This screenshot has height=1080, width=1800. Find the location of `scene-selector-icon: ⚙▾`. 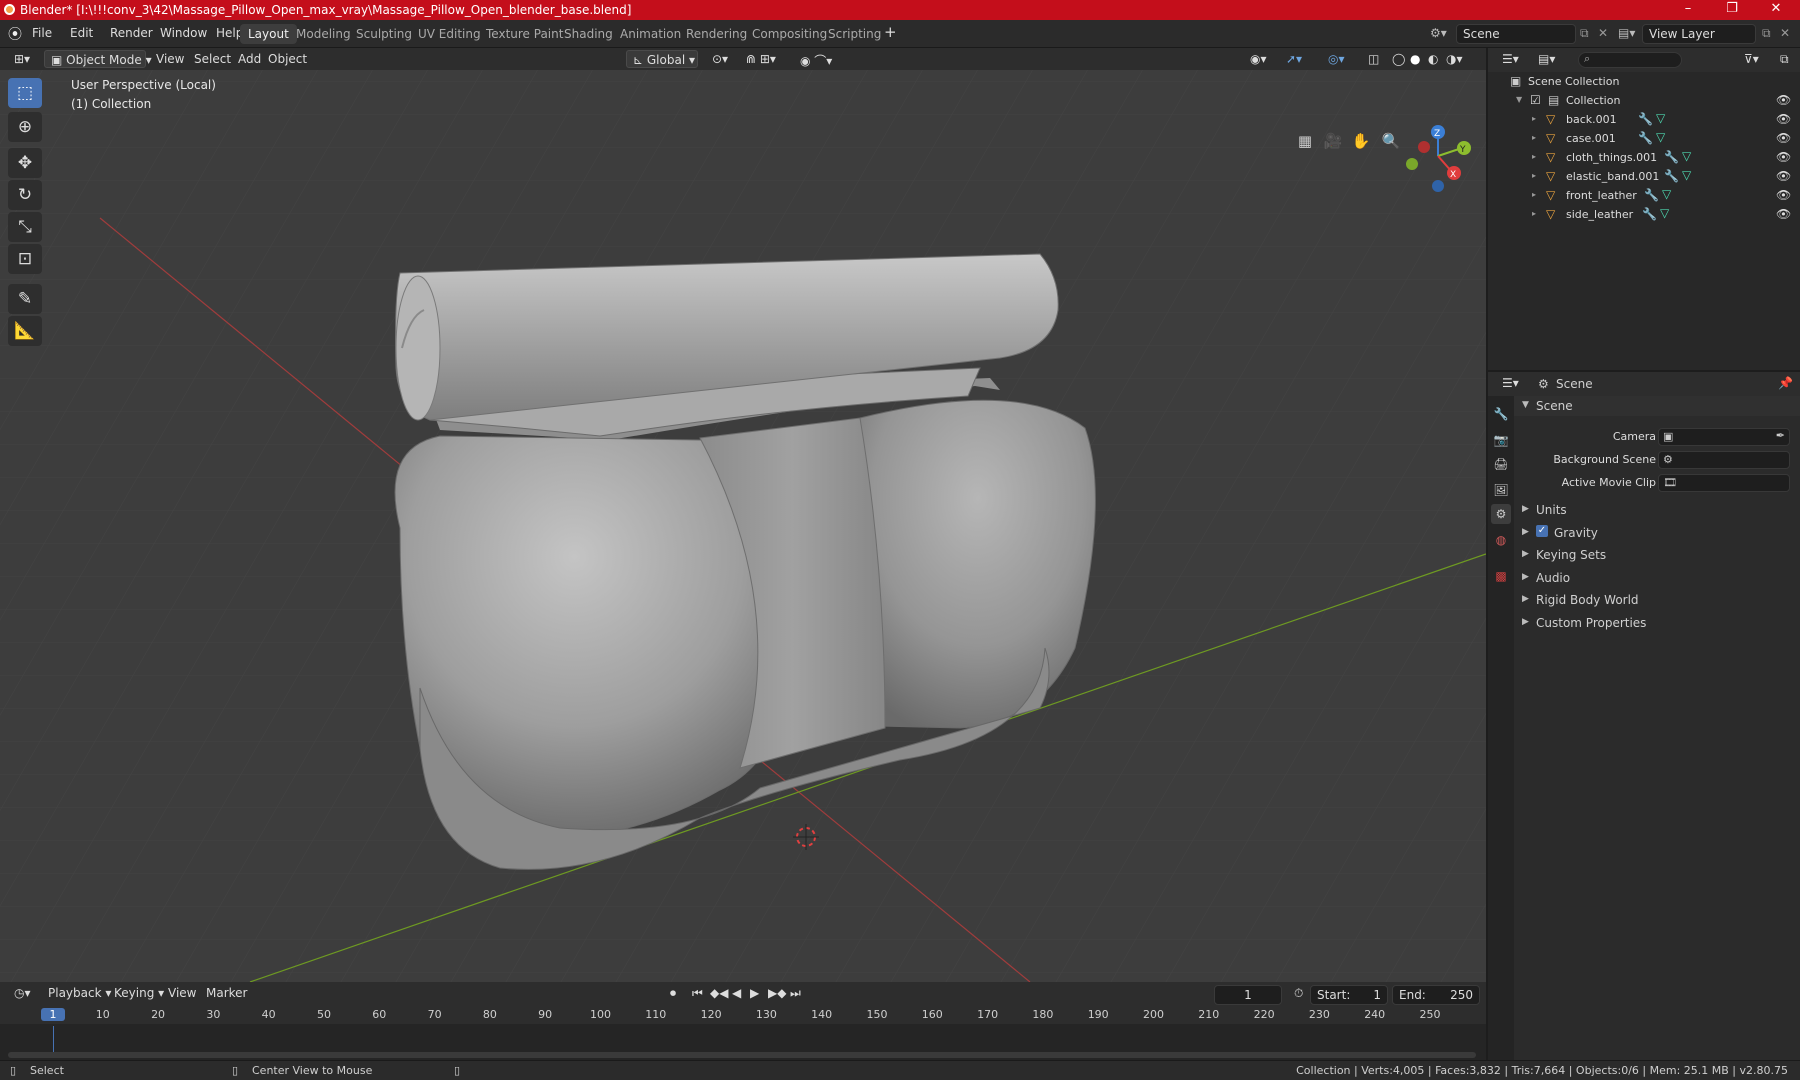

scene-selector-icon: ⚙▾ is located at coordinates (1438, 33).